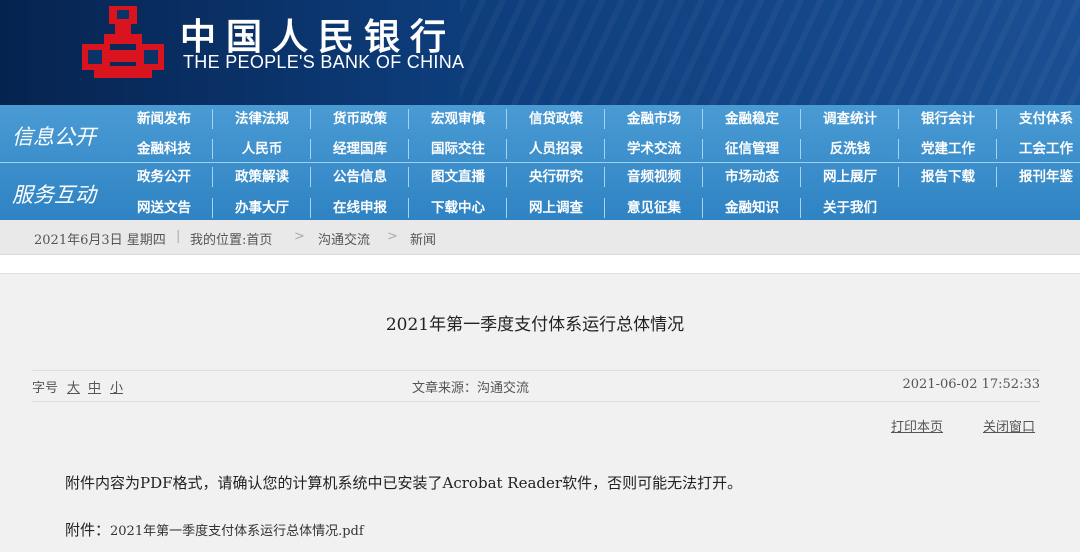 This screenshot has width=1080, height=552. I want to click on nav-item-audio-video: 音频视频, so click(654, 177).